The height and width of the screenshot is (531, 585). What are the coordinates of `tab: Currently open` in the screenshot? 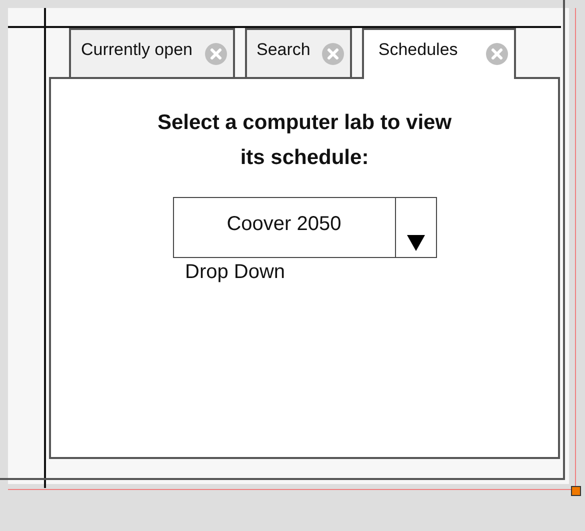 It's located at (152, 52).